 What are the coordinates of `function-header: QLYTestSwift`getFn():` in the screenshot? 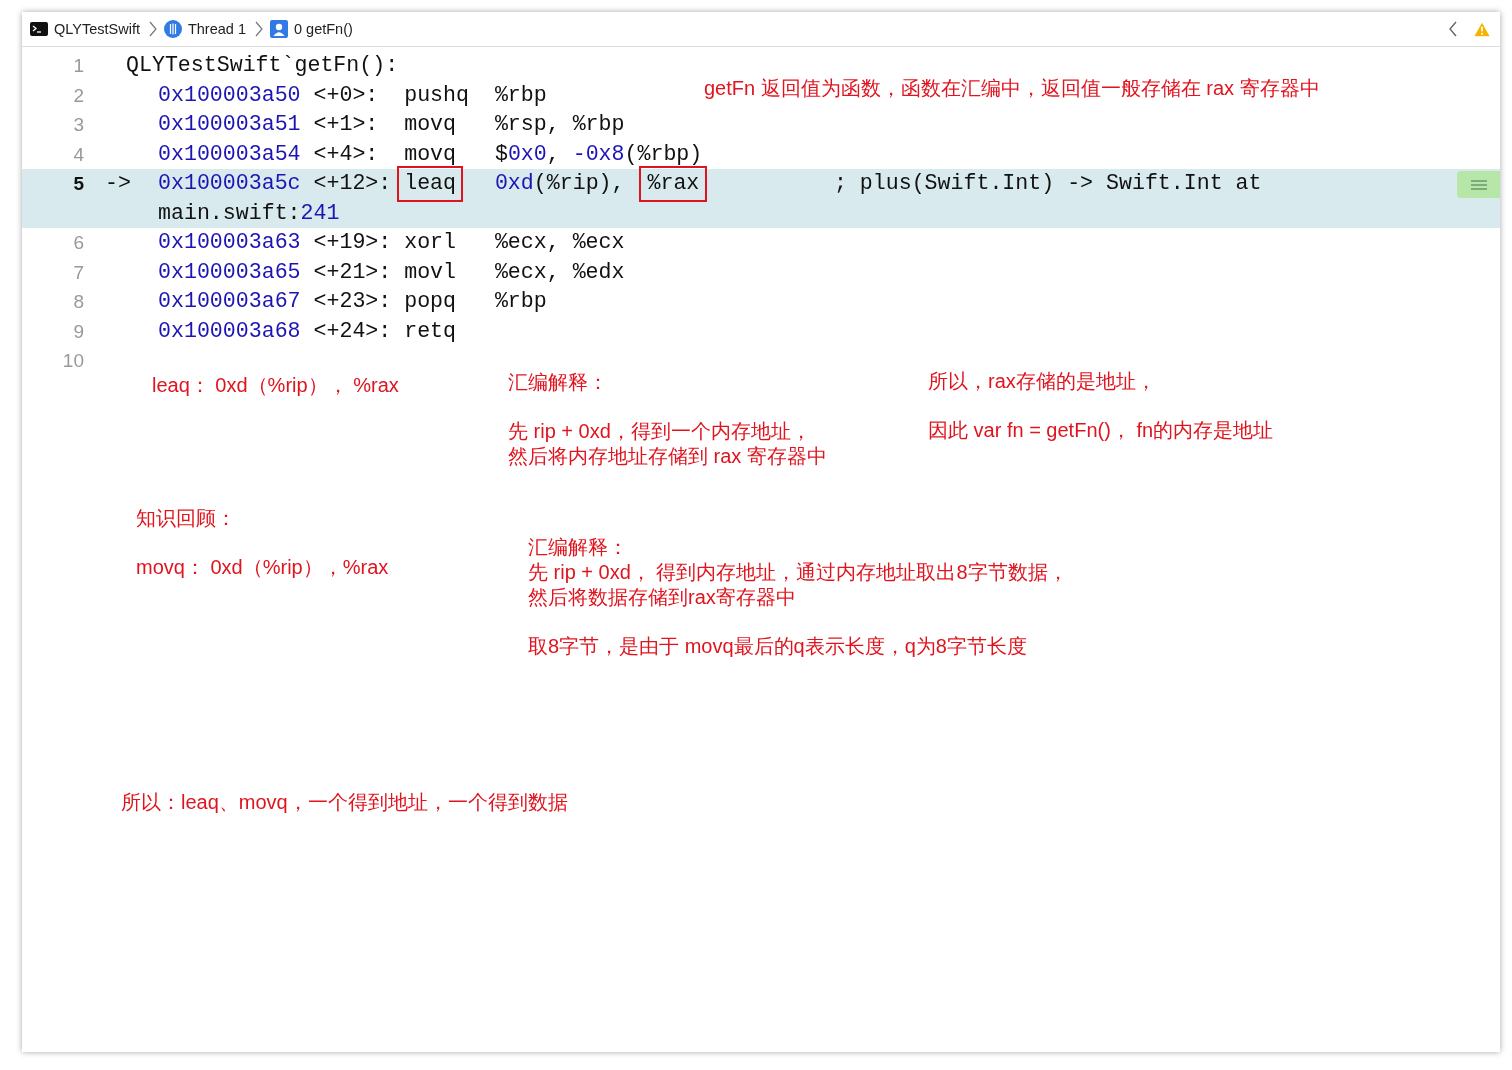 It's located at (262, 65).